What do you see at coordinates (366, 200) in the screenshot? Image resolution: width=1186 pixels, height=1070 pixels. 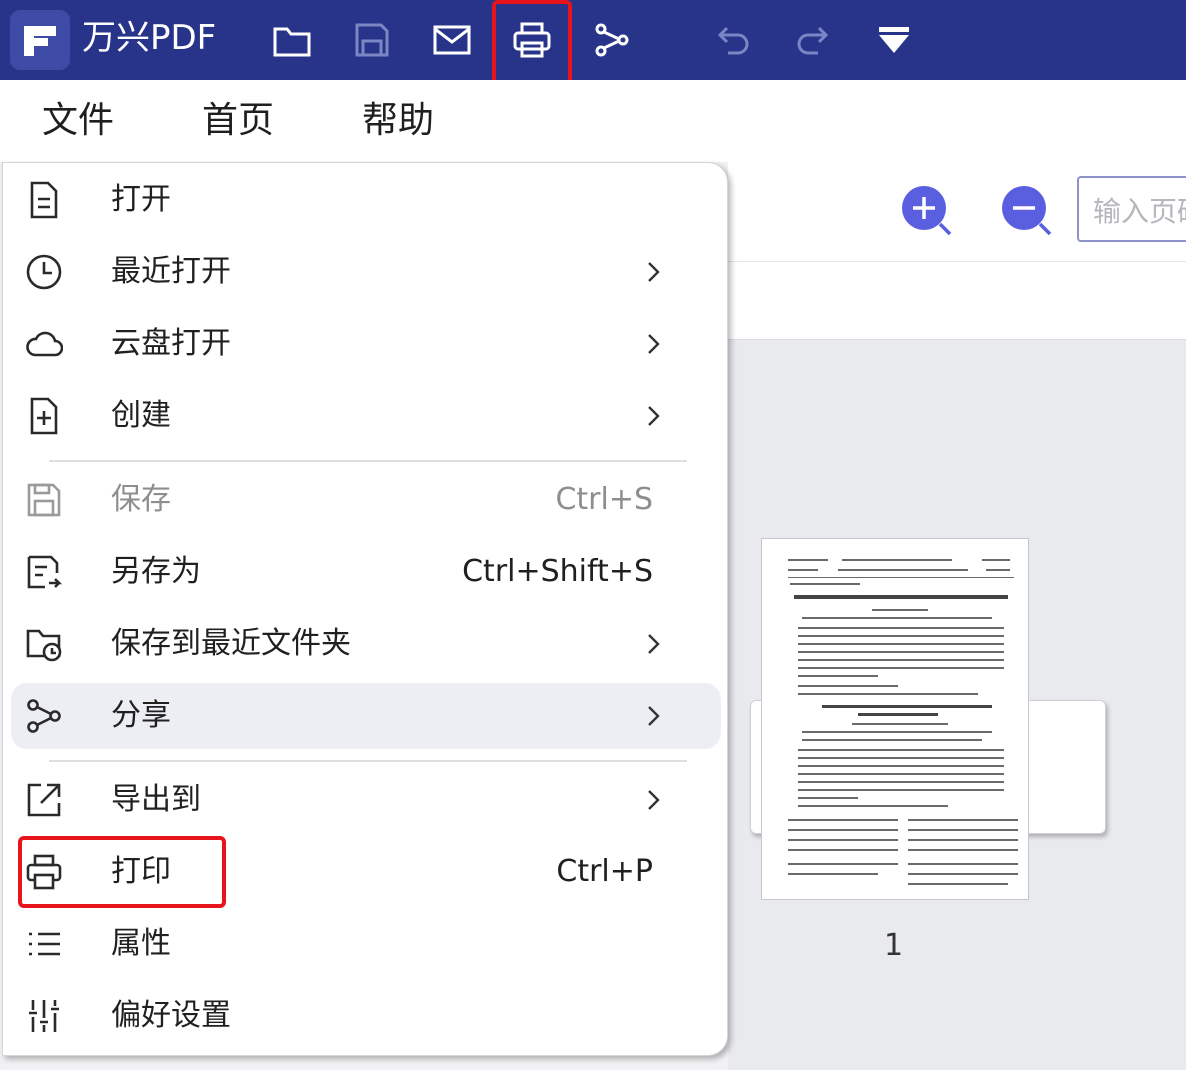 I see `menu-item-open: 打开` at bounding box center [366, 200].